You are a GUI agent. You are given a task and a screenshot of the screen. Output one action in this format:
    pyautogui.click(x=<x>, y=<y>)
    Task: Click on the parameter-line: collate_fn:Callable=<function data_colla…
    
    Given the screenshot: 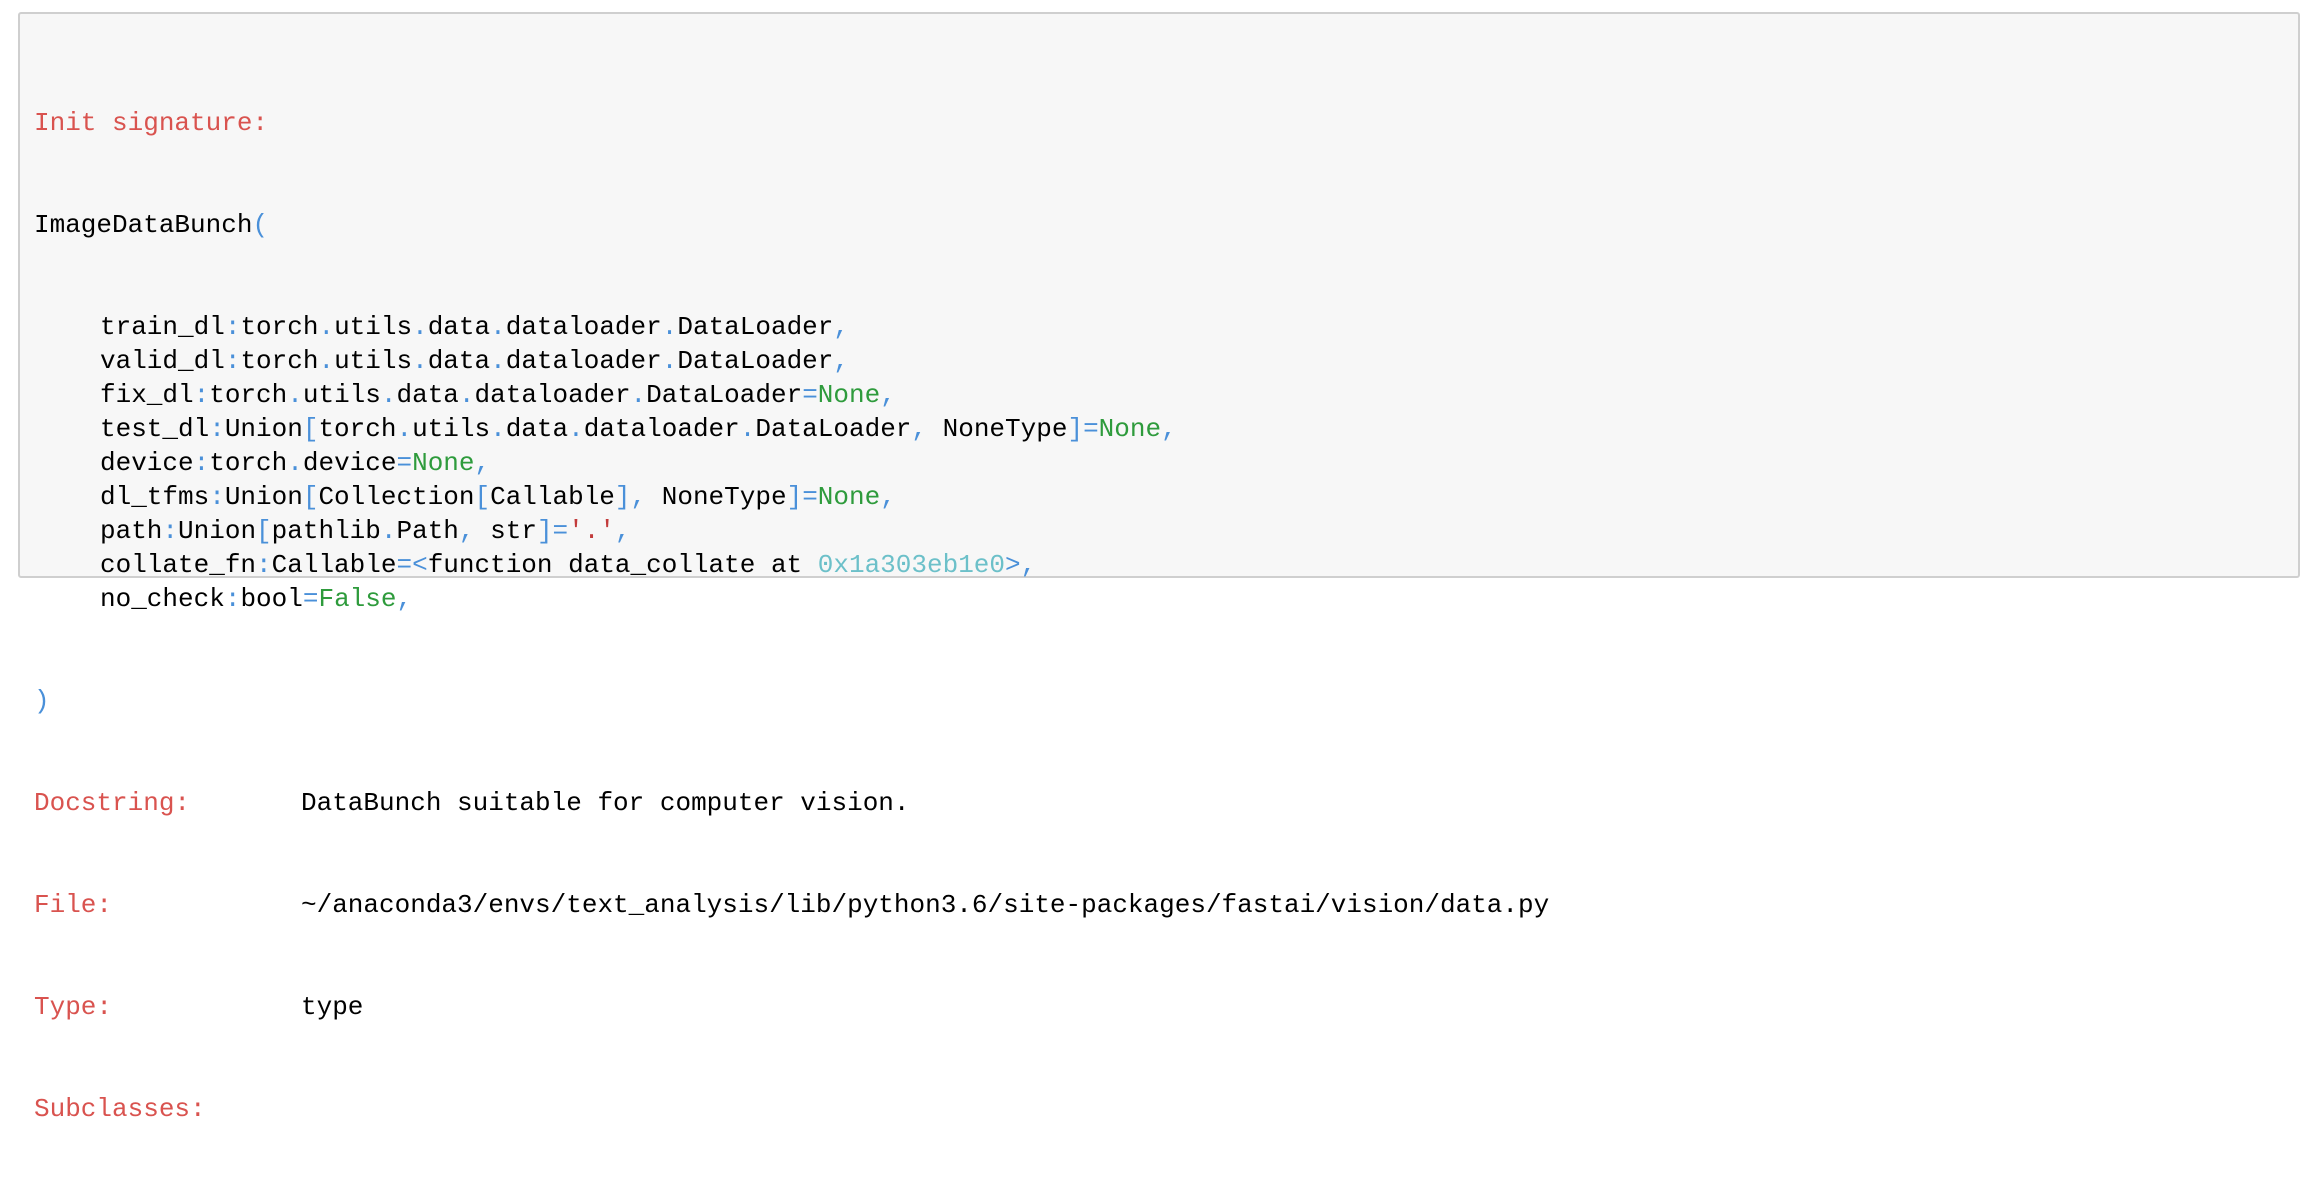 What is the action you would take?
    pyautogui.click(x=791, y=565)
    